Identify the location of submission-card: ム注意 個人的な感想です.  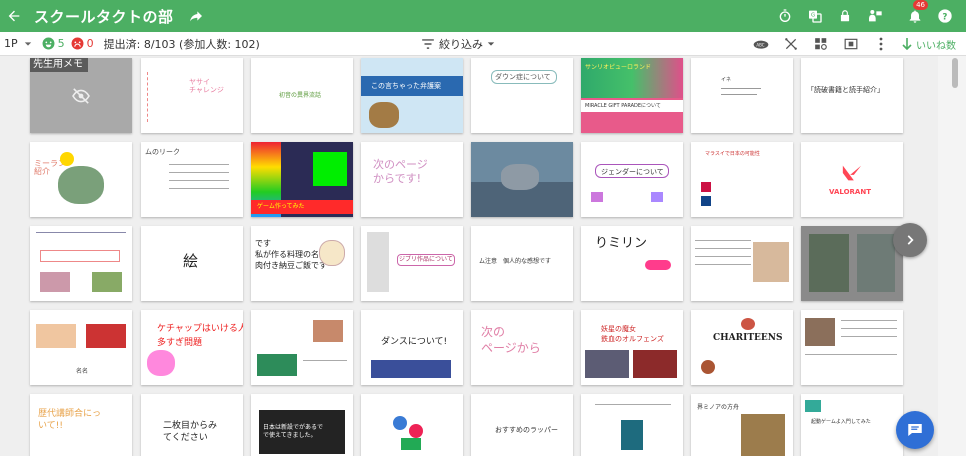
(522, 263).